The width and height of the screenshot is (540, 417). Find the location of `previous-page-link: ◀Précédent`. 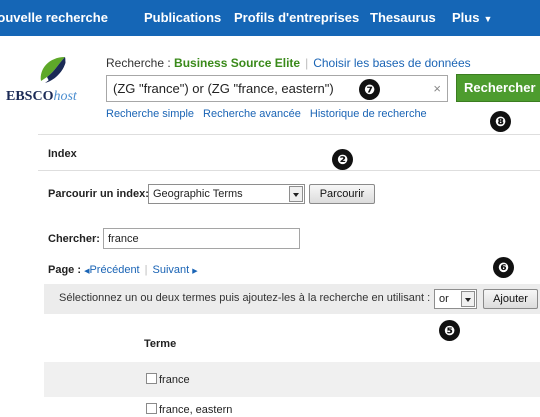

previous-page-link: ◀Précédent is located at coordinates (112, 270).